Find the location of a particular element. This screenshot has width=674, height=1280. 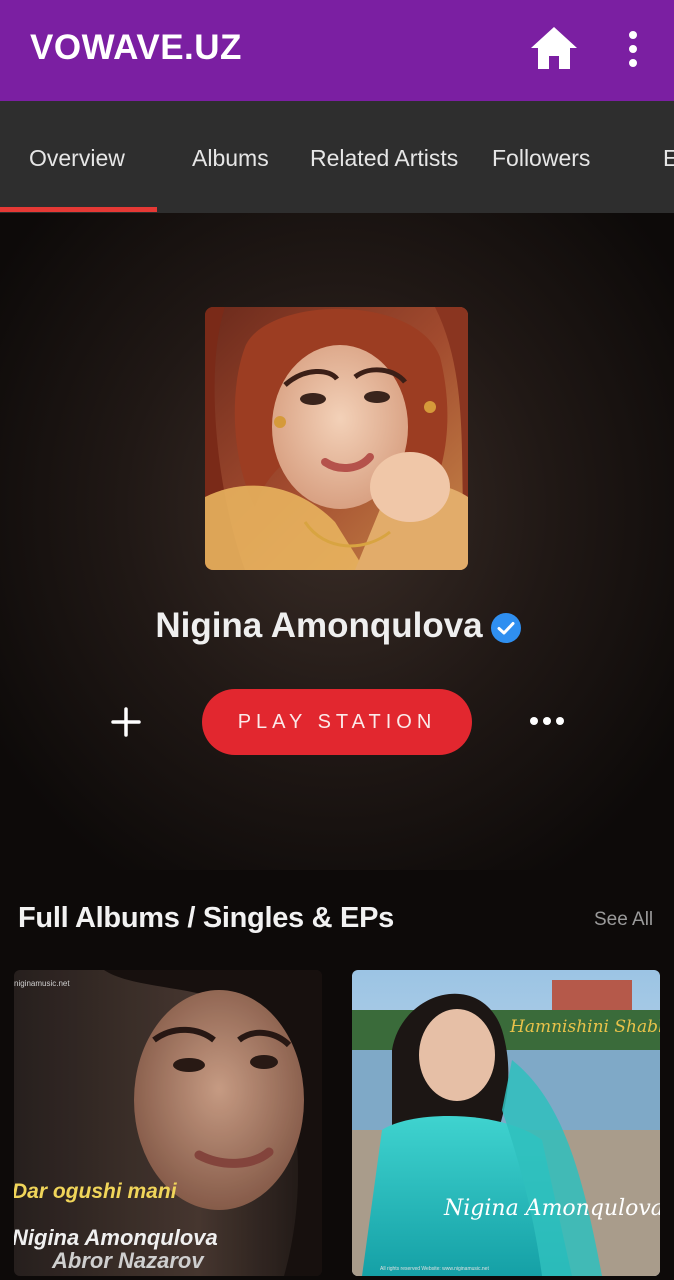

album-cover-title: Hamnishini Shabha is located at coordinates (584, 1027).